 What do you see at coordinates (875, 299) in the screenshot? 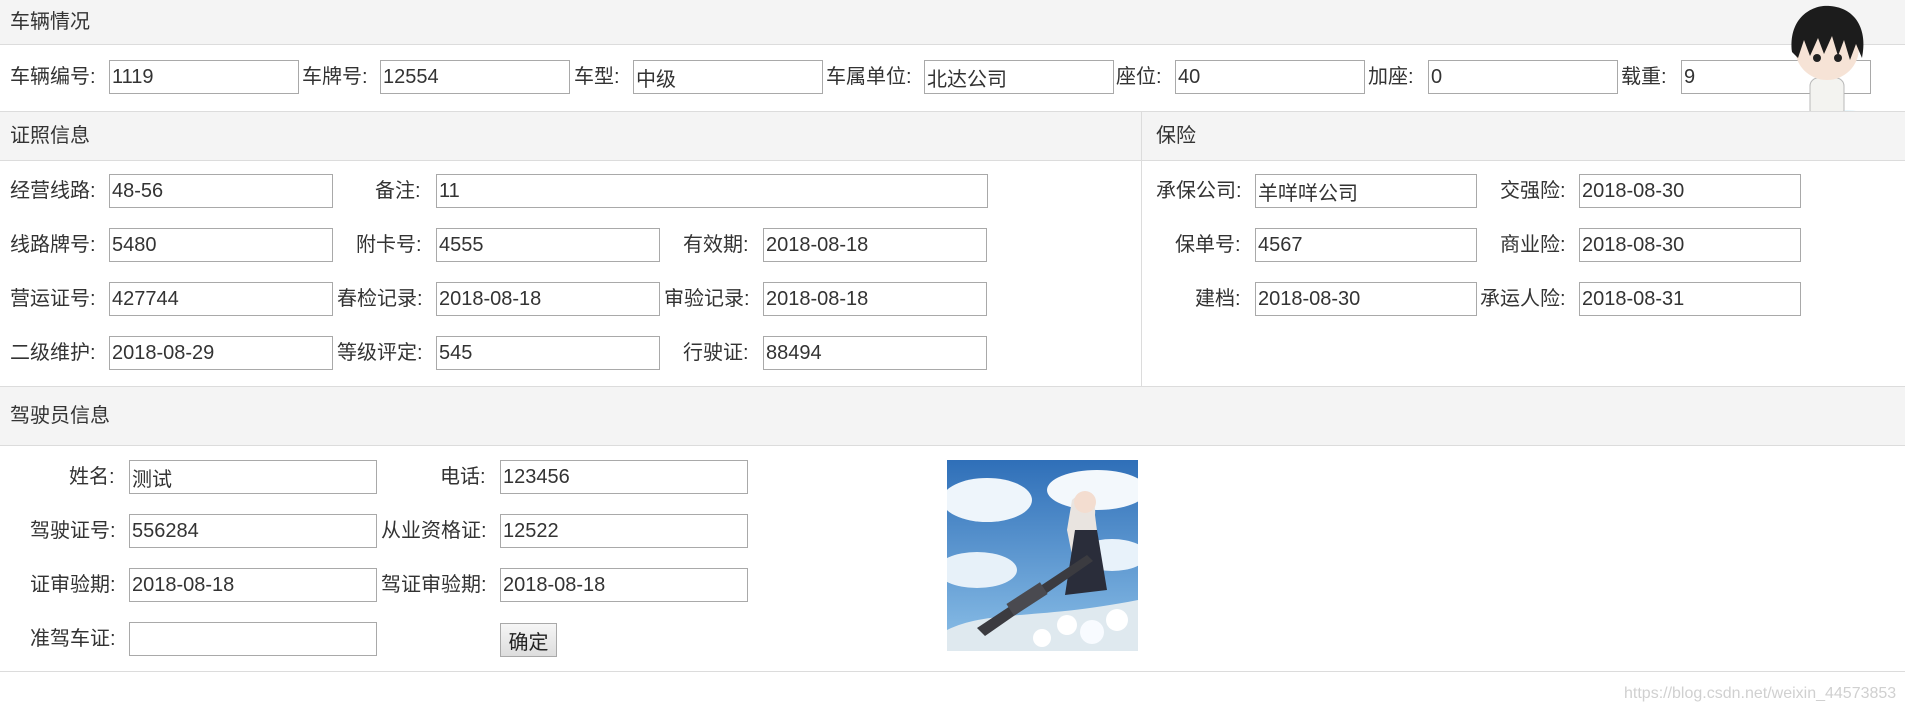
I see `audit-record-input` at bounding box center [875, 299].